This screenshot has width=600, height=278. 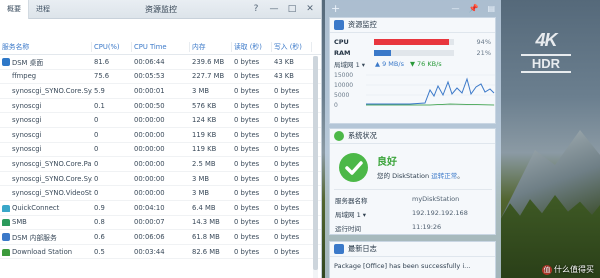 What do you see at coordinates (292, 9) in the screenshot?
I see `maximize-button: □` at bounding box center [292, 9].